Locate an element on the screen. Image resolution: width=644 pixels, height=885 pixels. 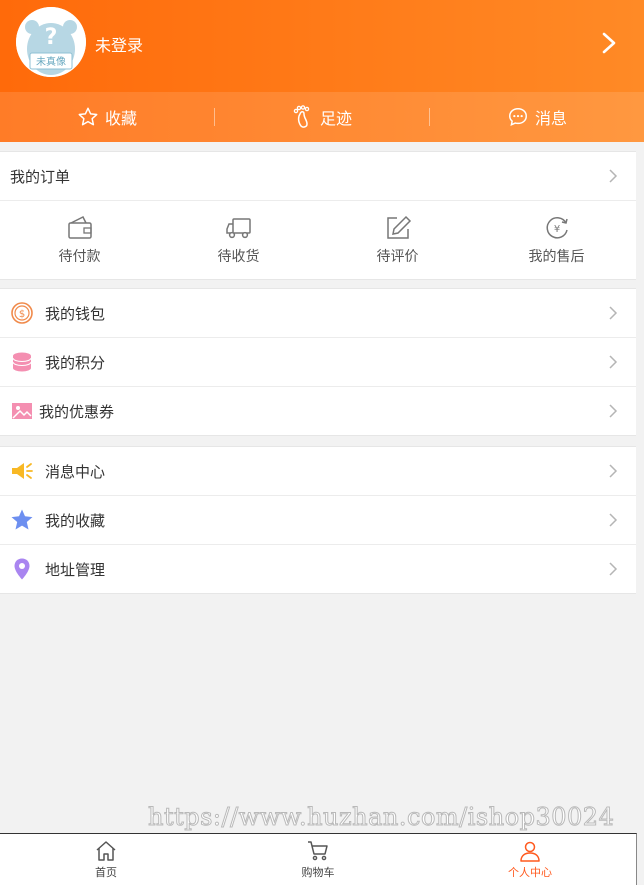
bear-avatar-icon: ? 未真像 is located at coordinates (51, 42).